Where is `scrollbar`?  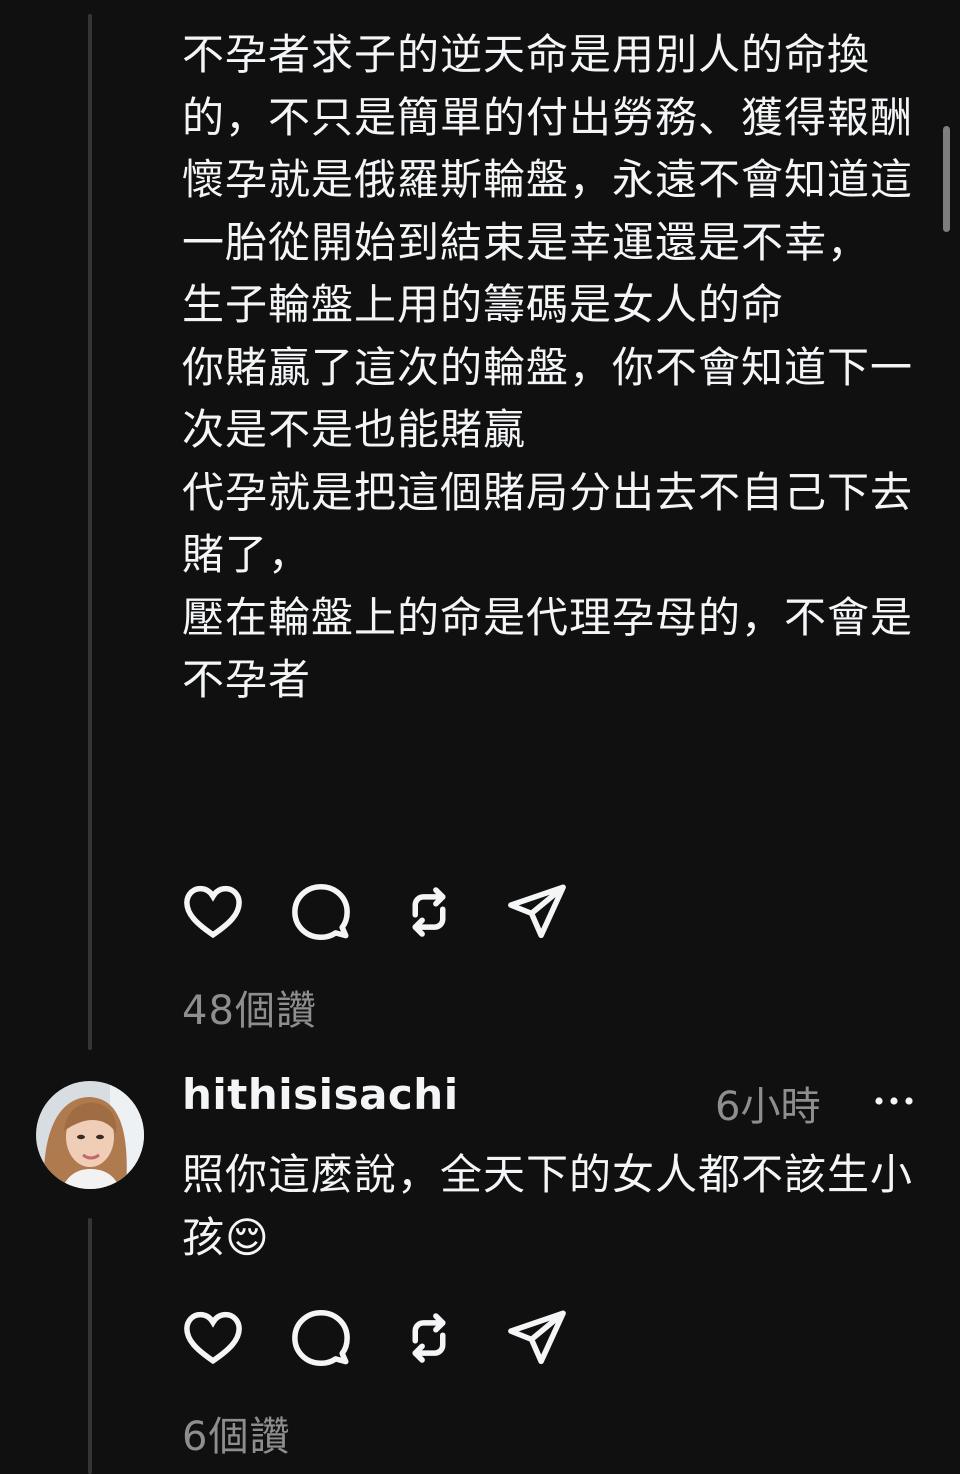 scrollbar is located at coordinates (946, 179).